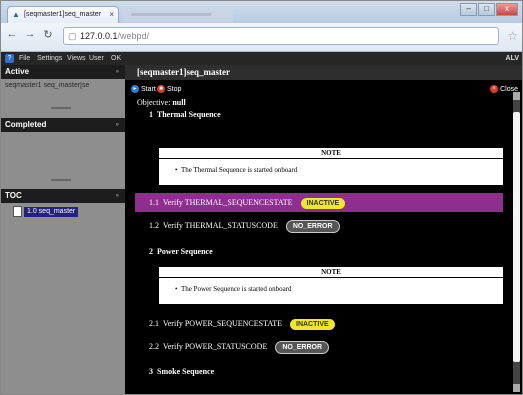  What do you see at coordinates (215, 346) in the screenshot?
I see `step-text: Verify POWER_STATUSCODE` at bounding box center [215, 346].